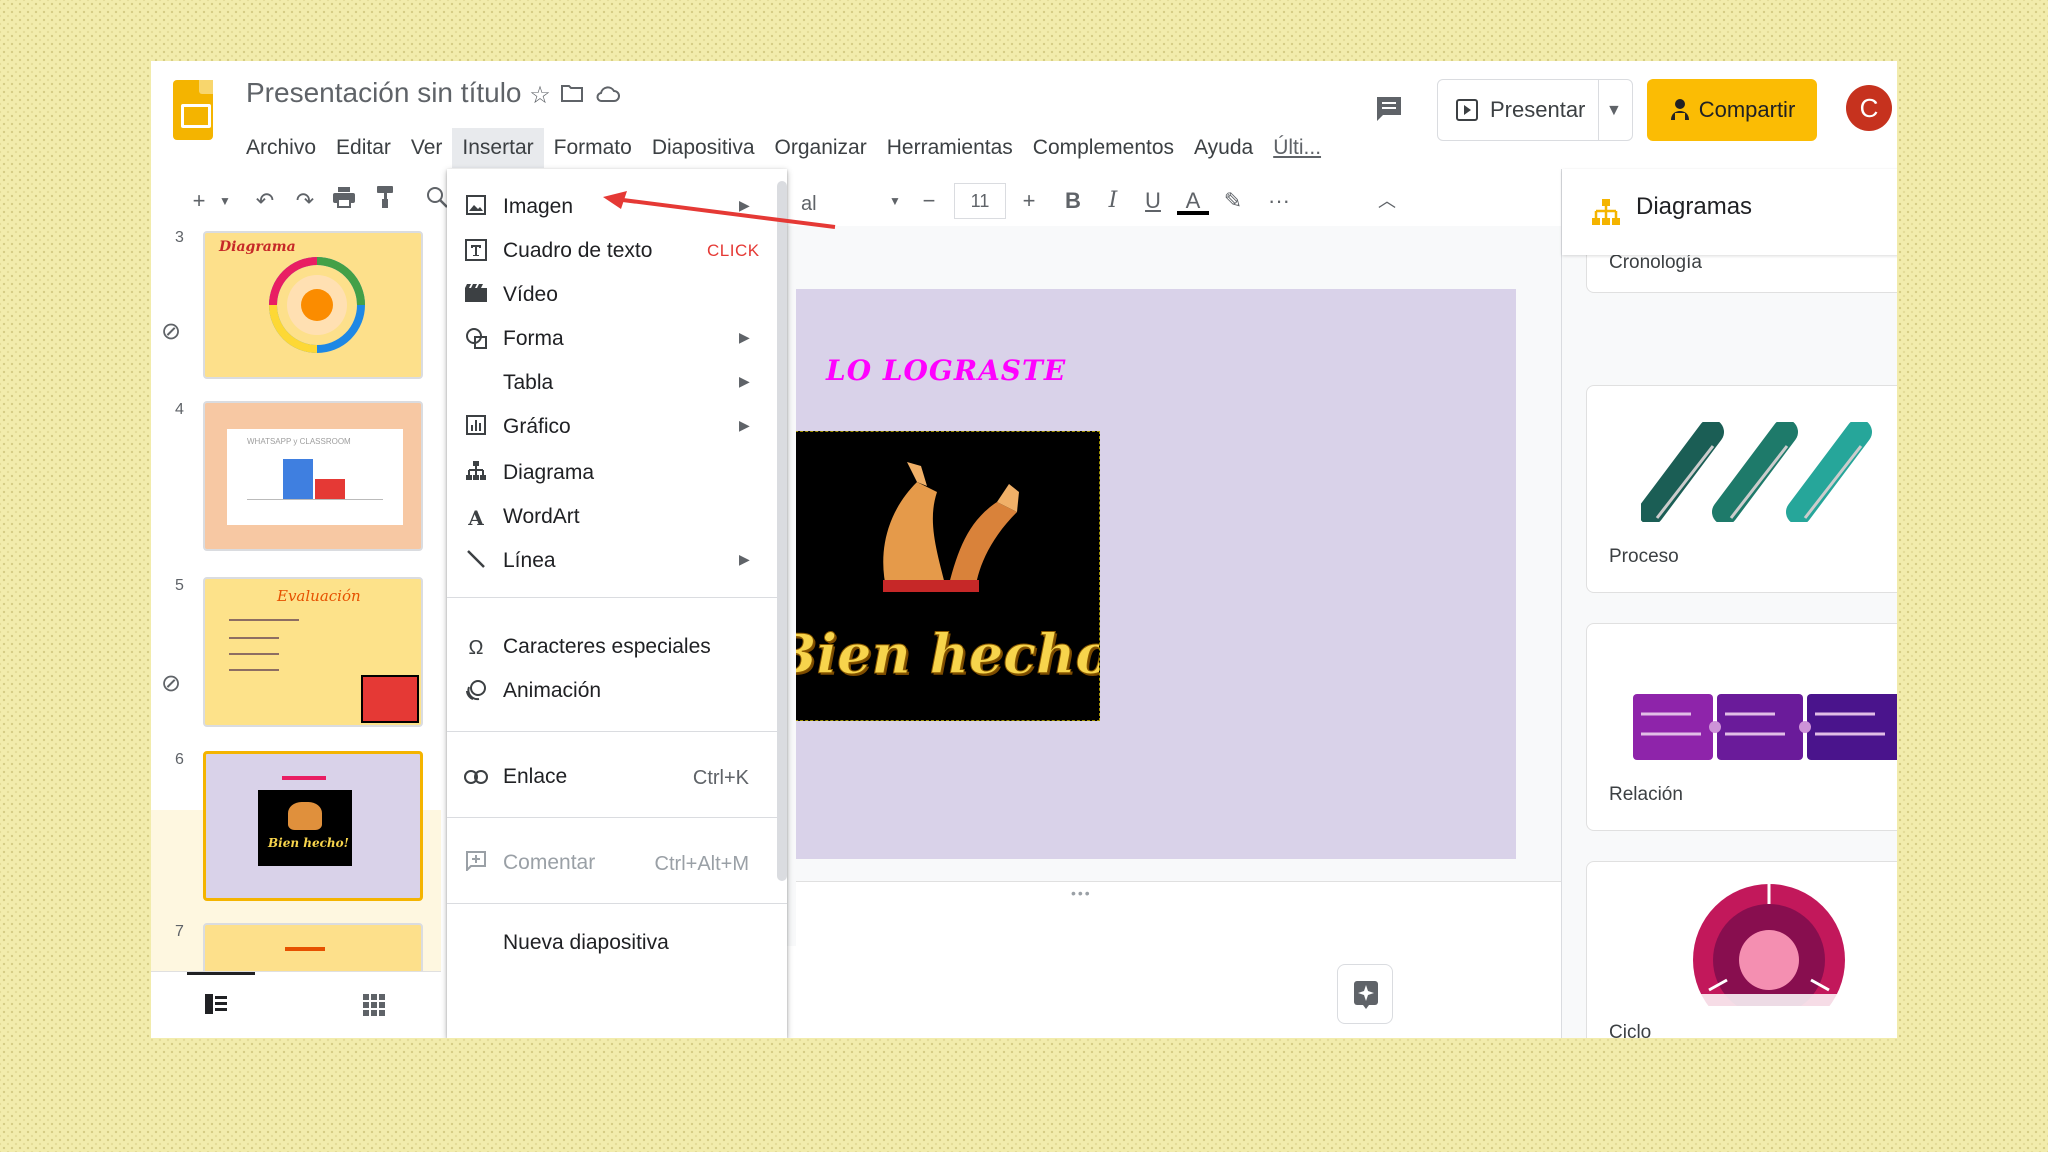 This screenshot has height=1152, width=2048. Describe the element at coordinates (305, 949) in the screenshot. I see `thumb-heading` at that location.